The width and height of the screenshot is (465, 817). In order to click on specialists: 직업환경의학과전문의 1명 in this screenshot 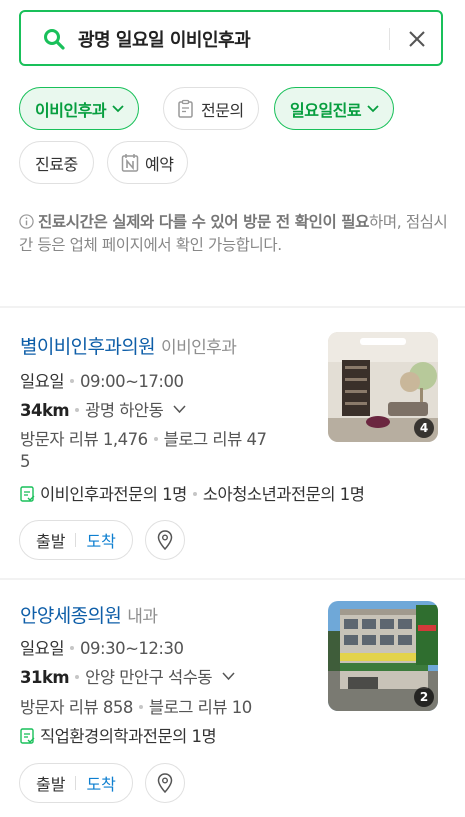, I will do `click(118, 735)`.